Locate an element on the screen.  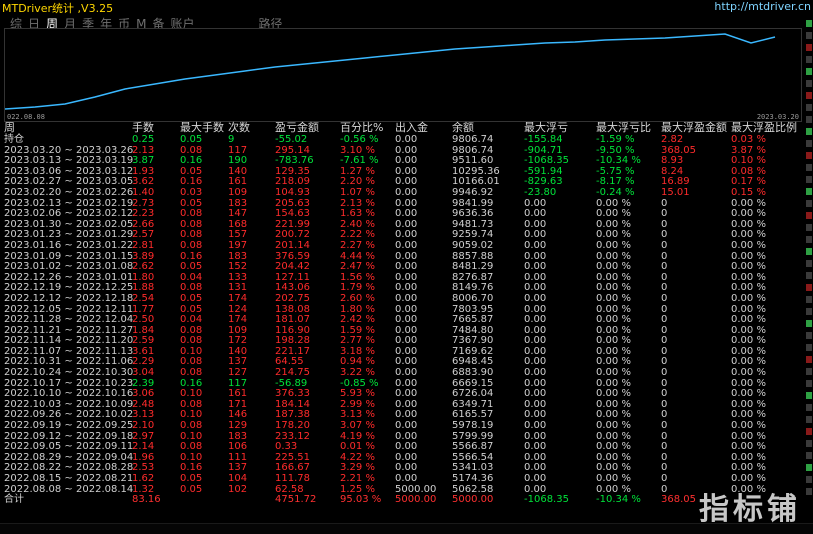
cell-max_lots: 0.08 is located at coordinates (191, 245).